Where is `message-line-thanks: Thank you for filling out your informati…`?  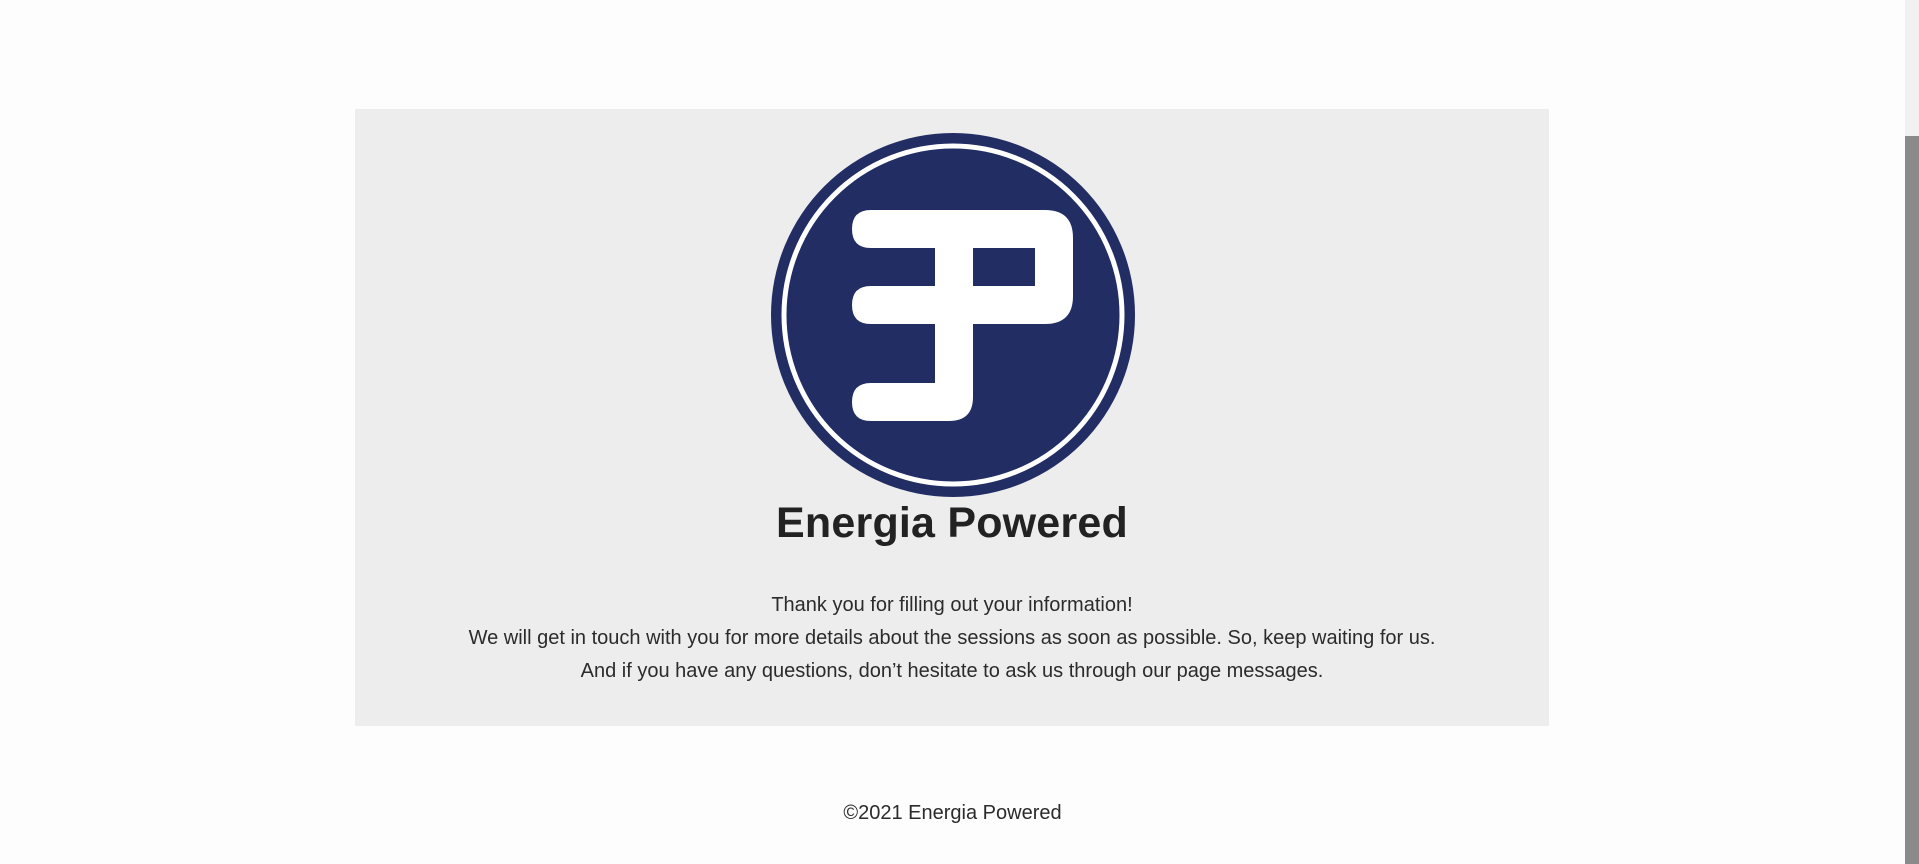 message-line-thanks: Thank you for filling out your informati… is located at coordinates (952, 605).